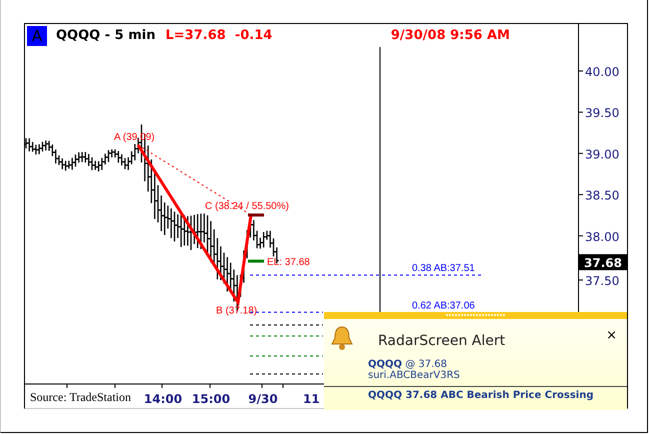 The height and width of the screenshot is (434, 649). What do you see at coordinates (443, 306) in the screenshot?
I see `level-label: 0.62 AB:37.06` at bounding box center [443, 306].